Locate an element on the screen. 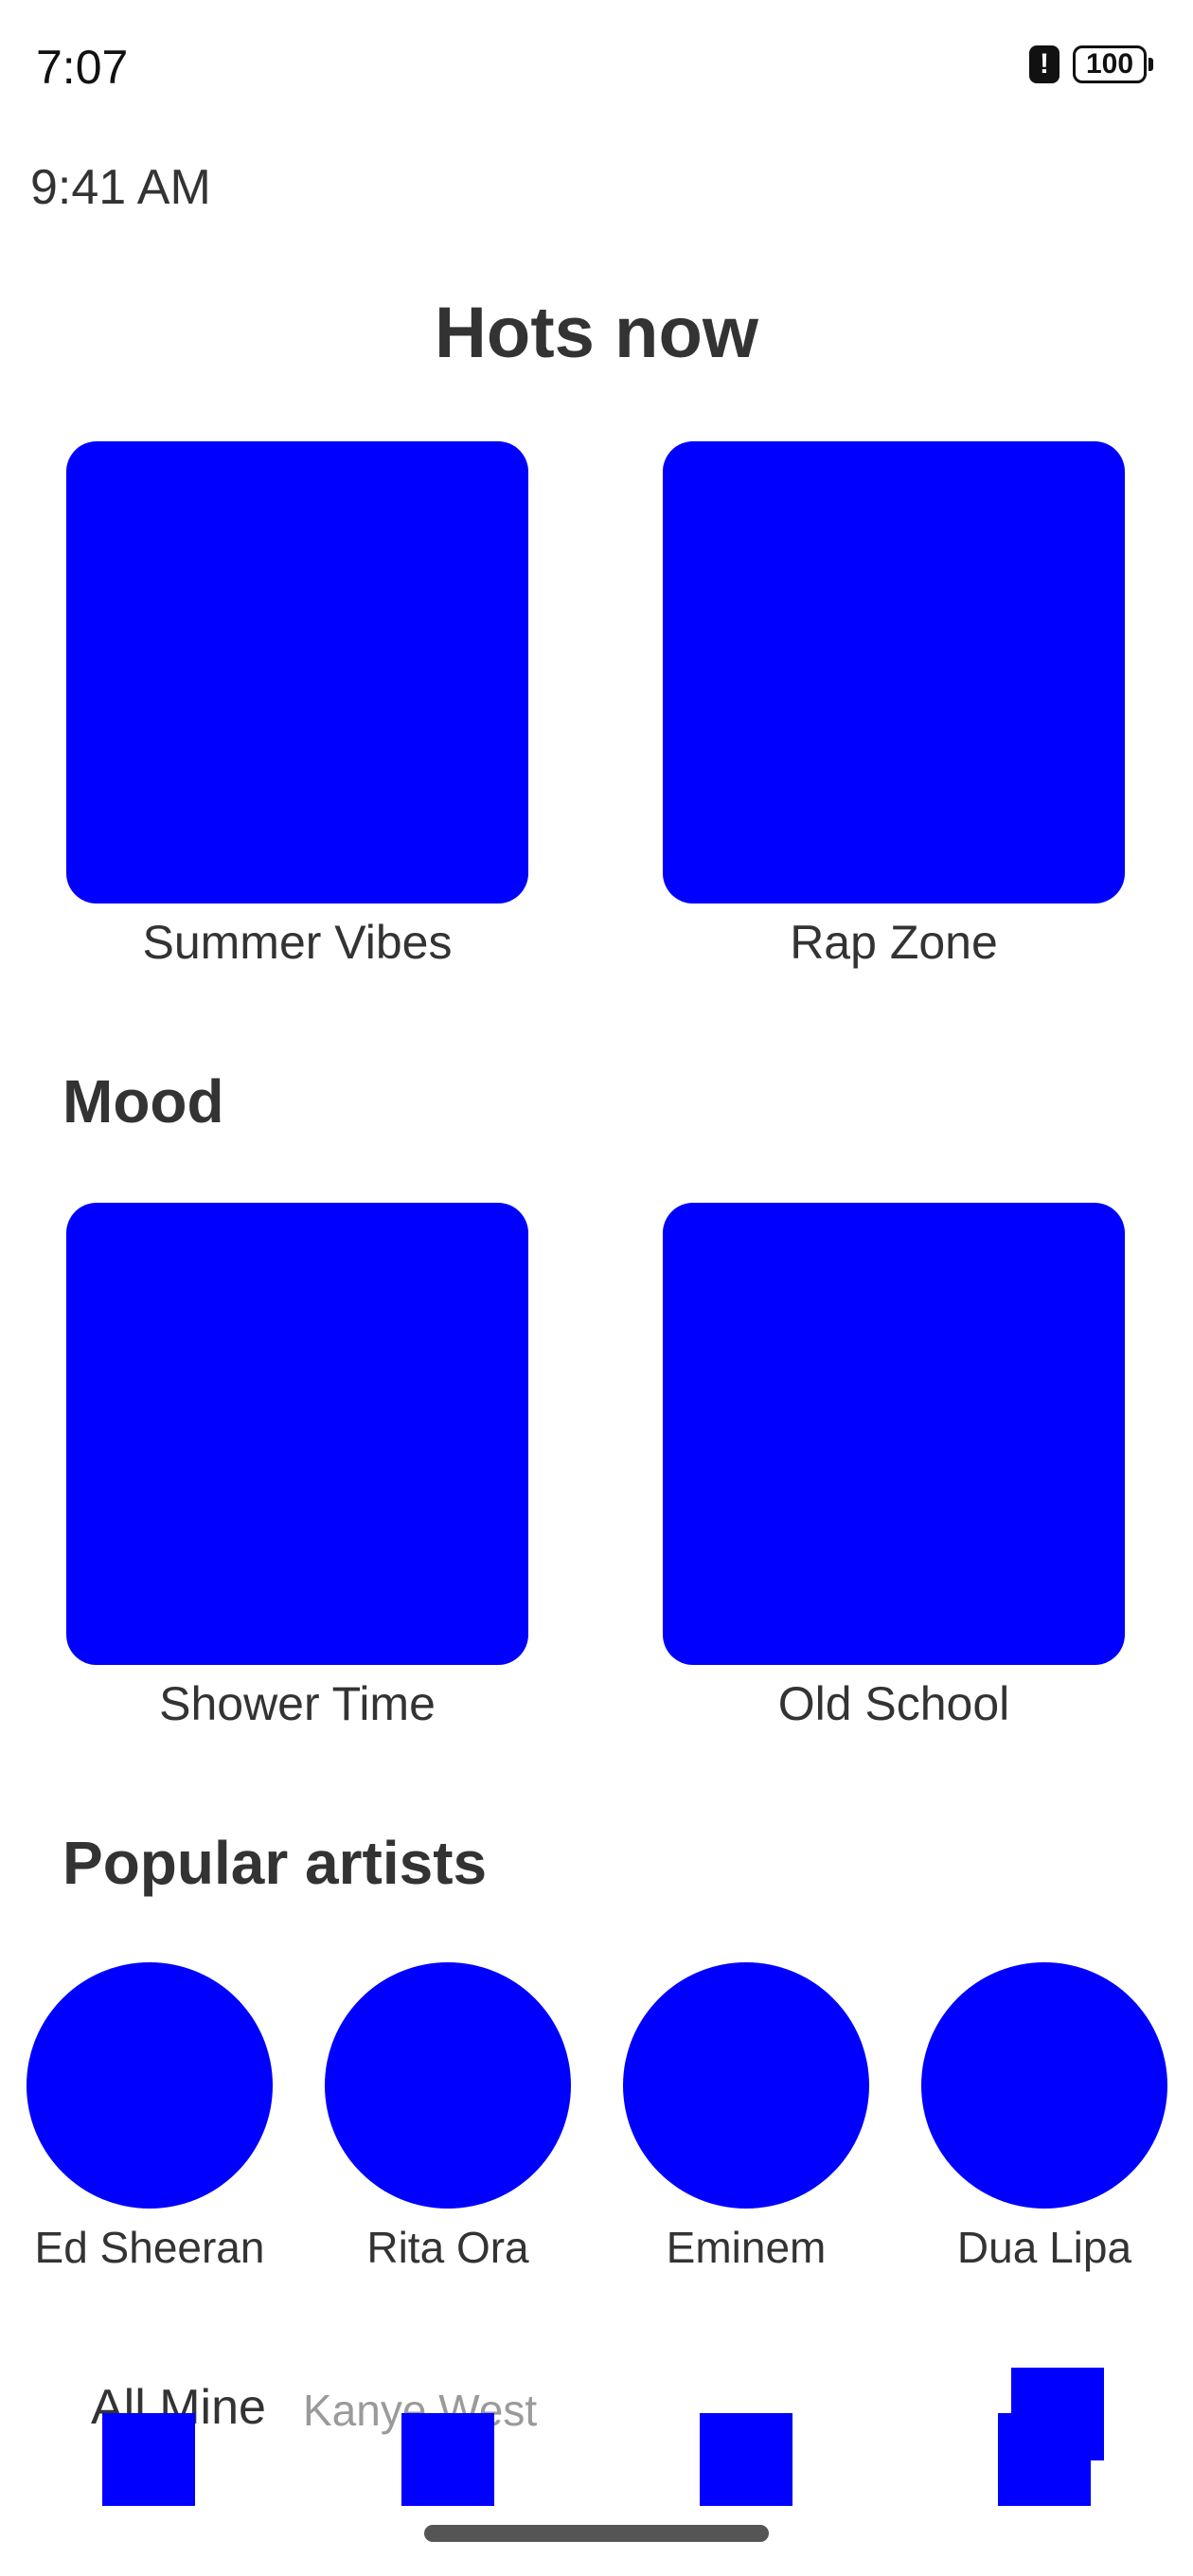 Image resolution: width=1193 pixels, height=2576 pixels. status-icons: ! 100 is located at coordinates (1091, 64).